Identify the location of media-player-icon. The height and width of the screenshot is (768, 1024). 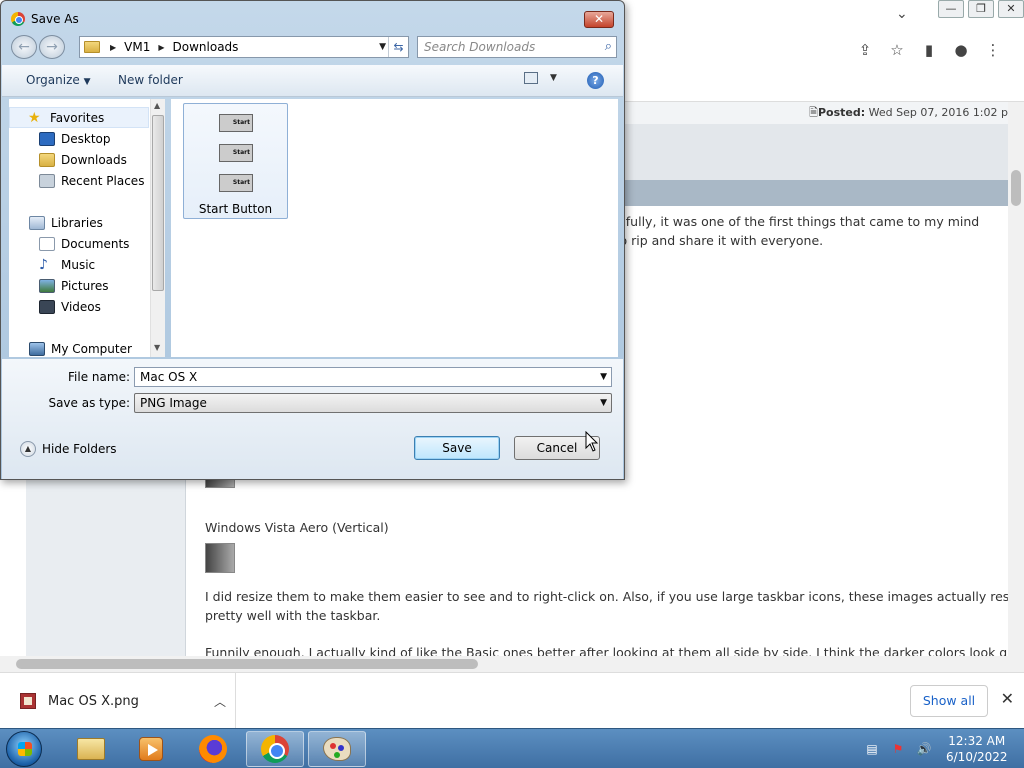
(151, 749).